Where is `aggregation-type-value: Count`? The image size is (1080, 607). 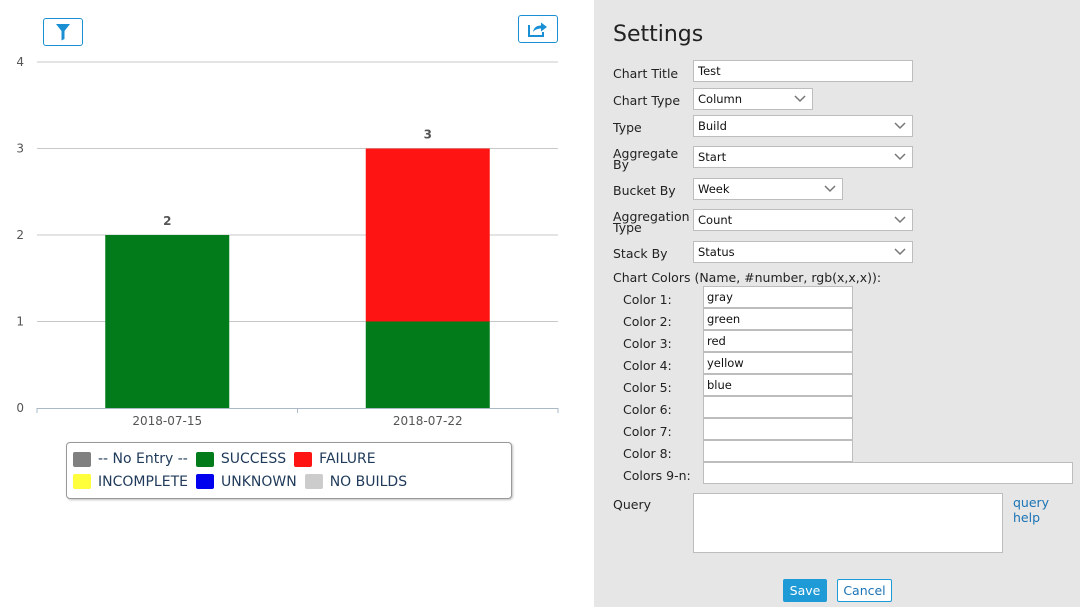
aggregation-type-value: Count is located at coordinates (715, 220).